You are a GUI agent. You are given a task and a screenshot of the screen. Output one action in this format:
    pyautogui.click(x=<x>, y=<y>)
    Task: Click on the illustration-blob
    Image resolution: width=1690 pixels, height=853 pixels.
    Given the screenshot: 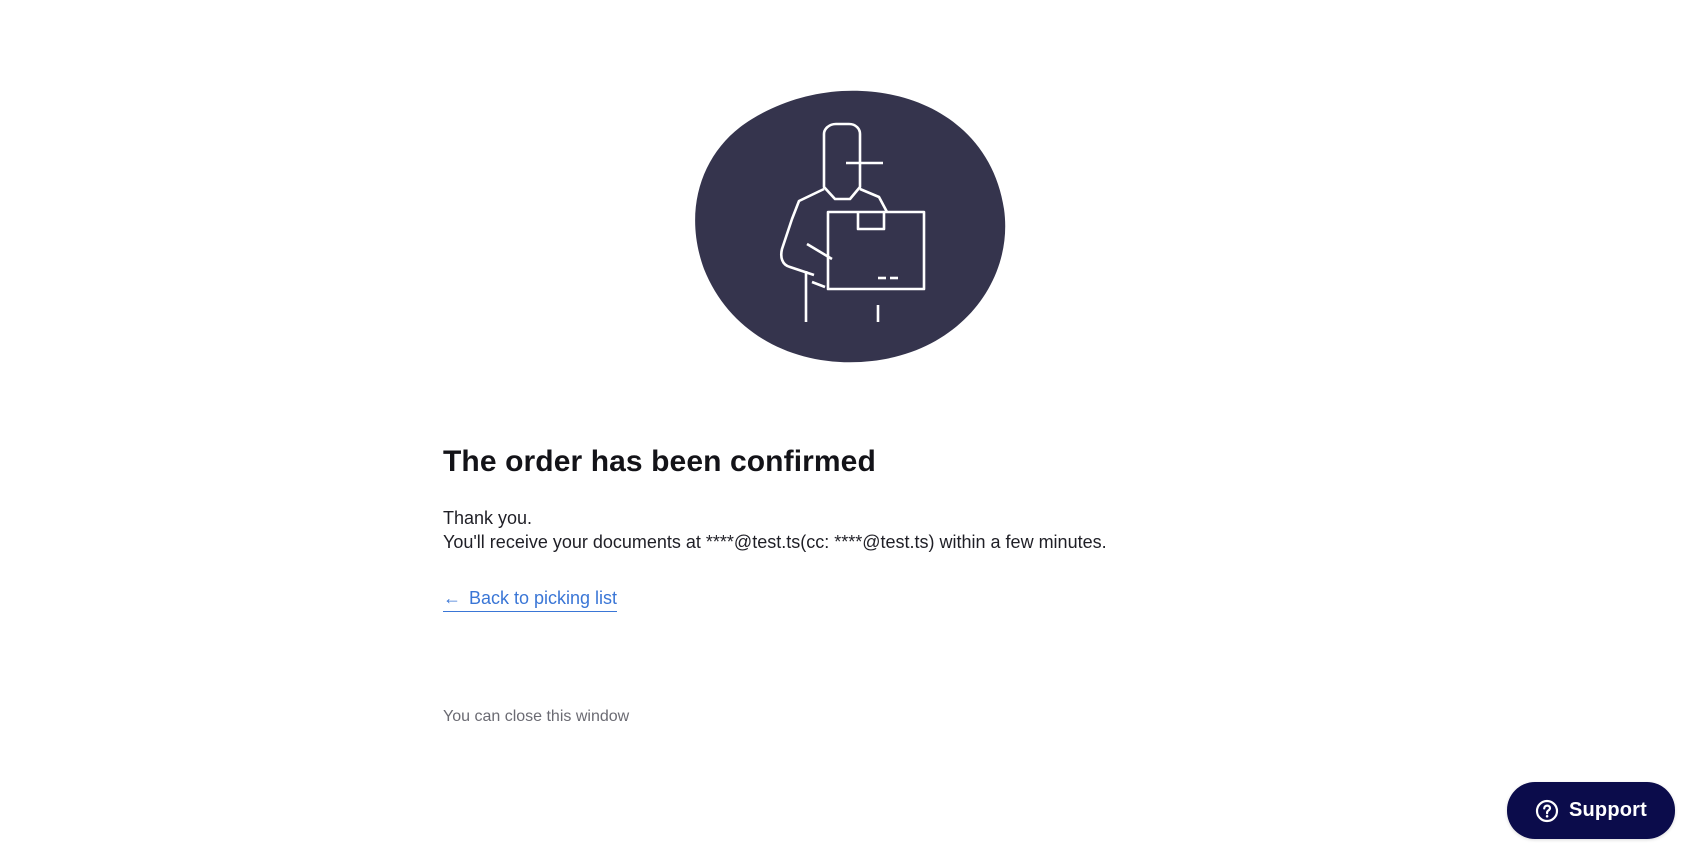 What is the action you would take?
    pyautogui.click(x=850, y=226)
    